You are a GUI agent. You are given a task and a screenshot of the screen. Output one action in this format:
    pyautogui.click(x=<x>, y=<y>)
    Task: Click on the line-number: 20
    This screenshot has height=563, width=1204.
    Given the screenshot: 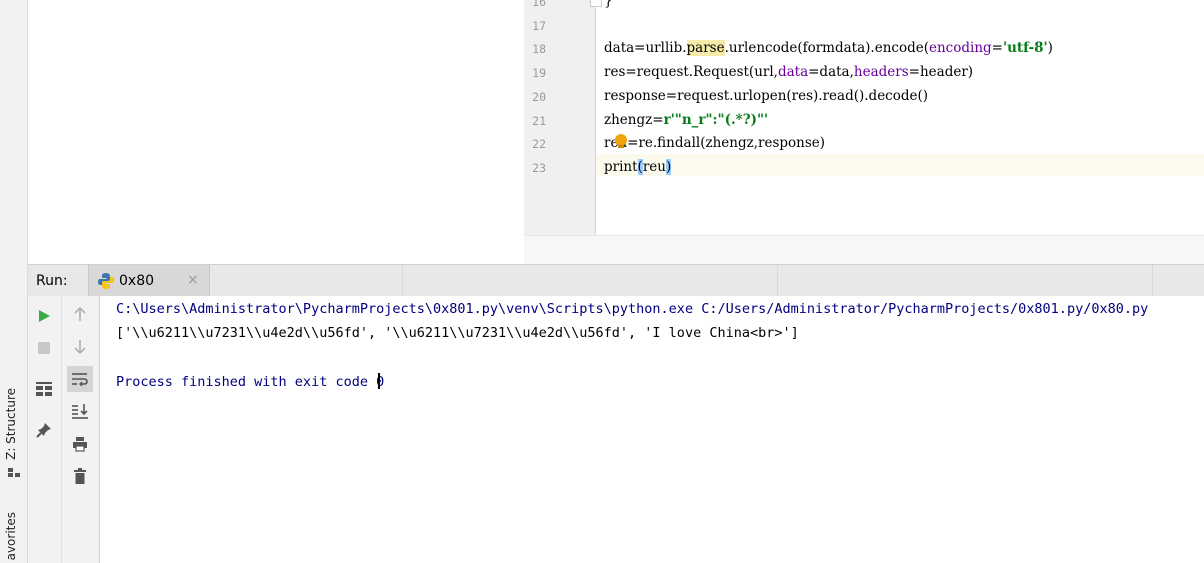 What is the action you would take?
    pyautogui.click(x=539, y=96)
    